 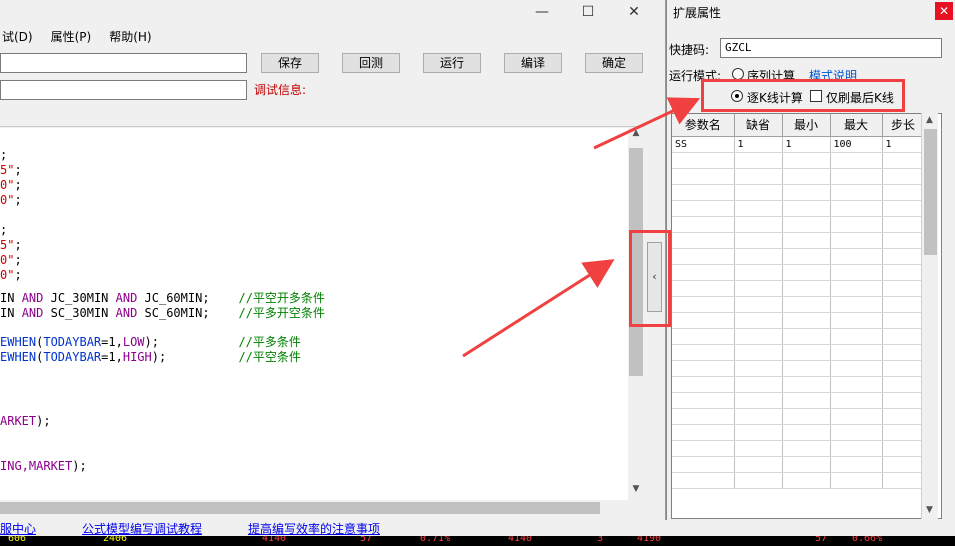 I want to click on maximize-icon: ☐, so click(x=588, y=12).